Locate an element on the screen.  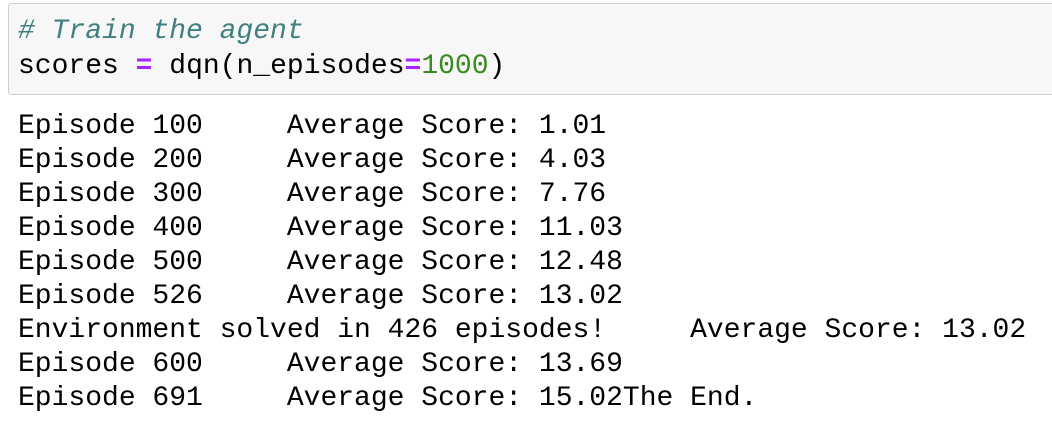
output-line: Episode 100 Average Score: 1.01 is located at coordinates (312, 126).